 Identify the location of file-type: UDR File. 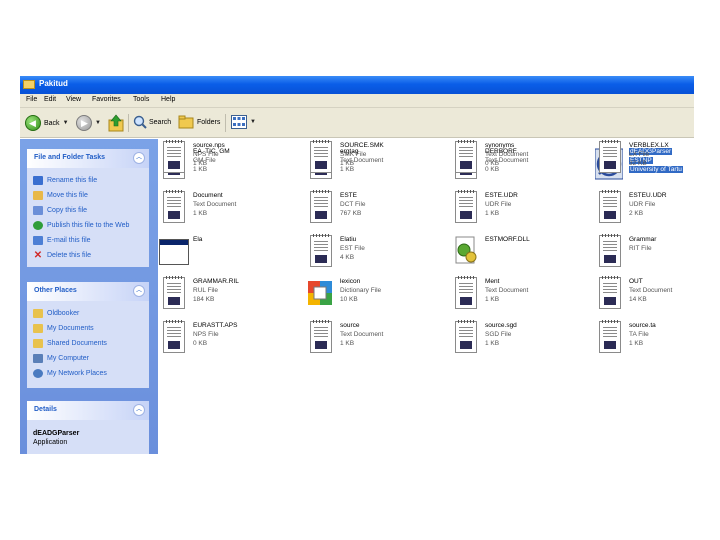
(642, 204).